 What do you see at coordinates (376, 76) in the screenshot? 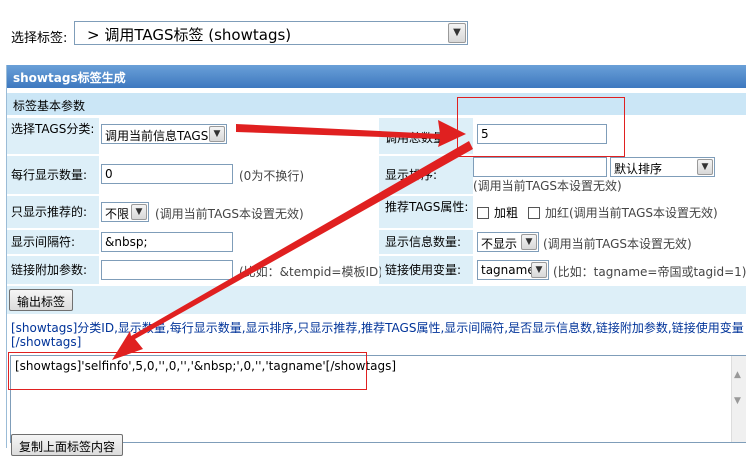
I see `panel-title: showtags标签生成` at bounding box center [376, 76].